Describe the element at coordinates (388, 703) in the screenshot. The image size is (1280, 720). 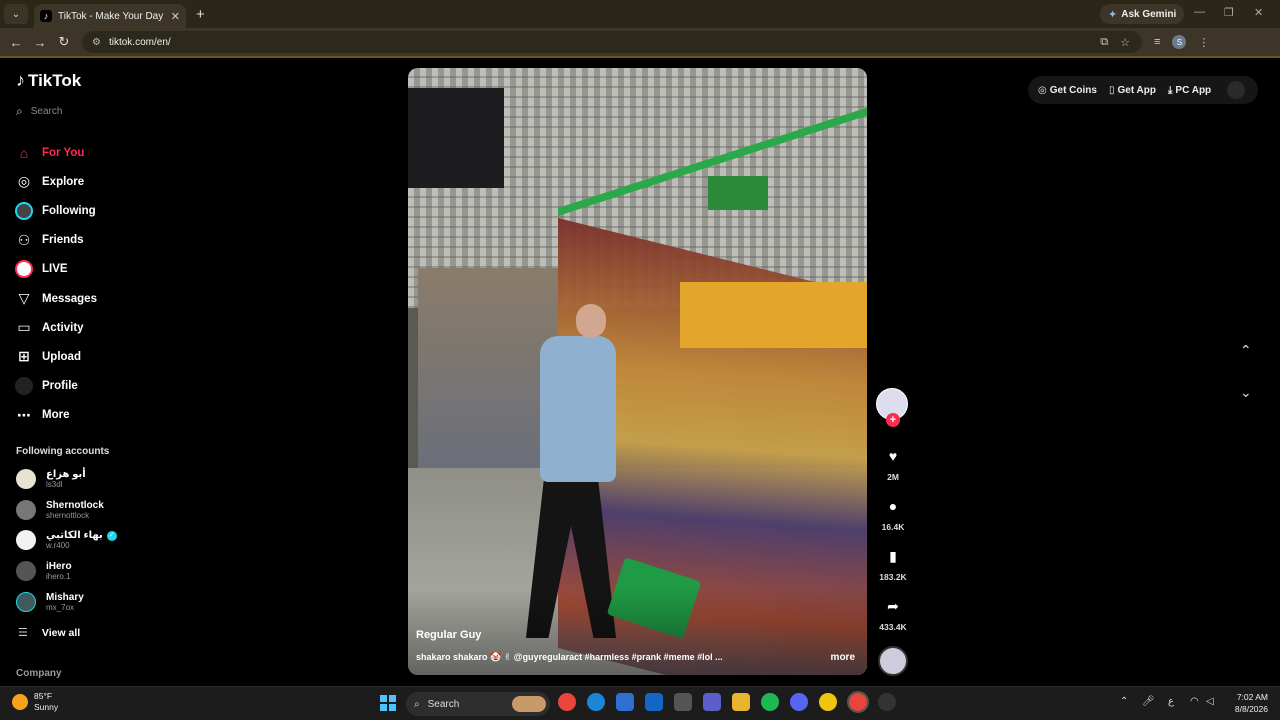
I see `windows-start-icon` at that location.